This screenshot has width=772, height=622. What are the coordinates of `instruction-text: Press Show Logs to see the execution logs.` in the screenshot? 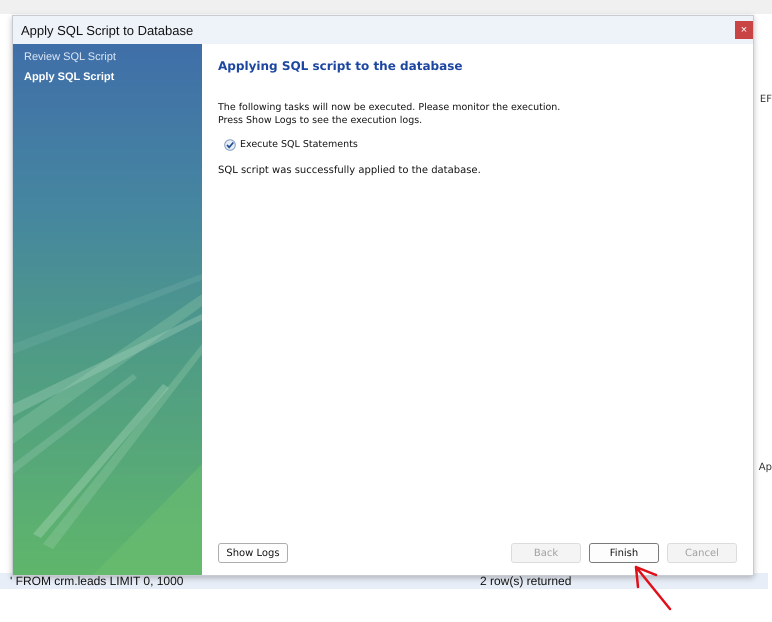 It's located at (321, 120).